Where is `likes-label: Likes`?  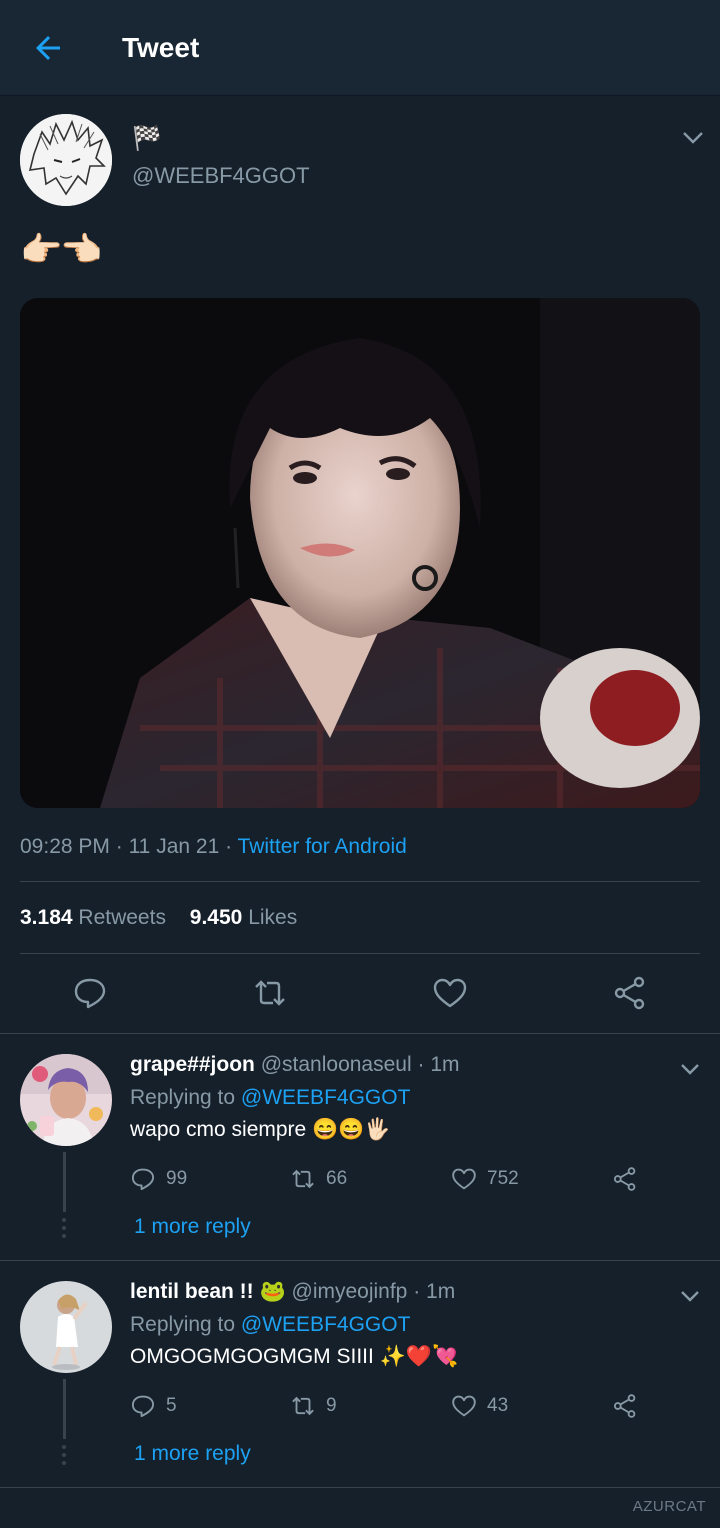
likes-label: Likes is located at coordinates (273, 917).